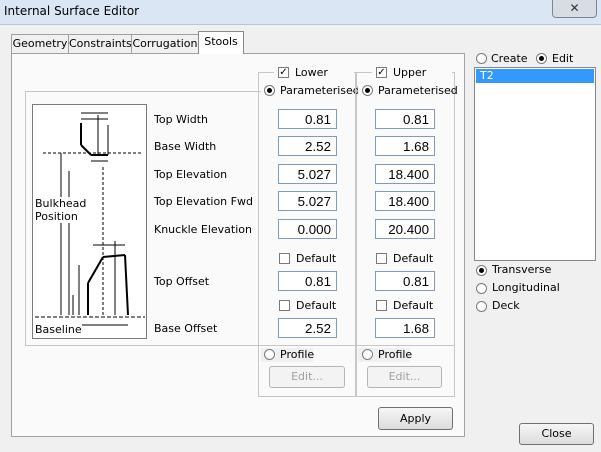 The height and width of the screenshot is (452, 601). What do you see at coordinates (181, 119) in the screenshot?
I see `top-width-label: Top Width` at bounding box center [181, 119].